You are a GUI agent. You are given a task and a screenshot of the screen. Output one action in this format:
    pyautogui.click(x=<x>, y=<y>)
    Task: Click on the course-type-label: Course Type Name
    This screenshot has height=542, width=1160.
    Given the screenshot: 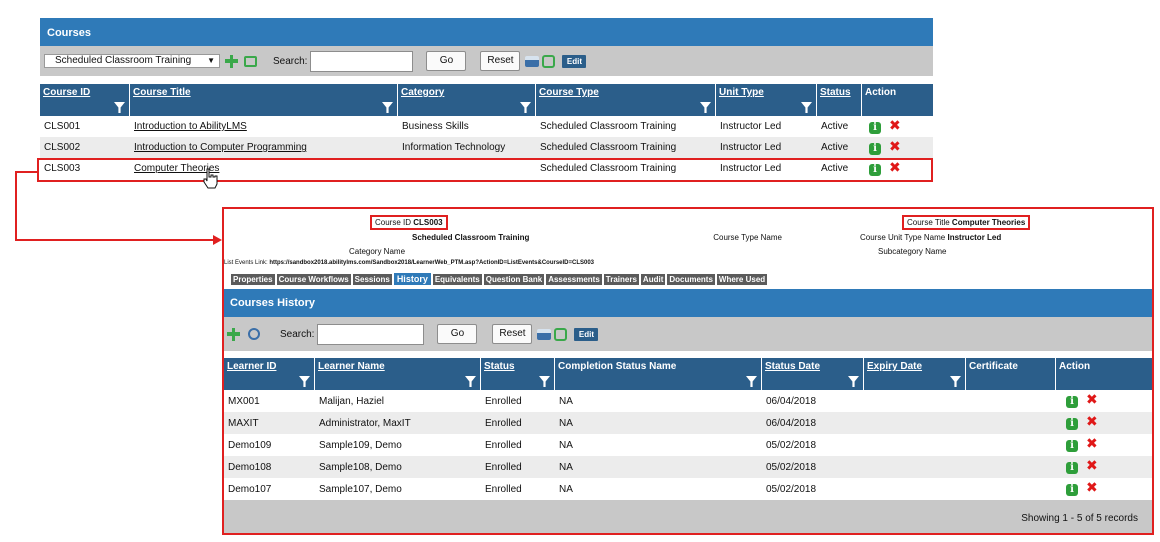 What is the action you would take?
    pyautogui.click(x=747, y=237)
    